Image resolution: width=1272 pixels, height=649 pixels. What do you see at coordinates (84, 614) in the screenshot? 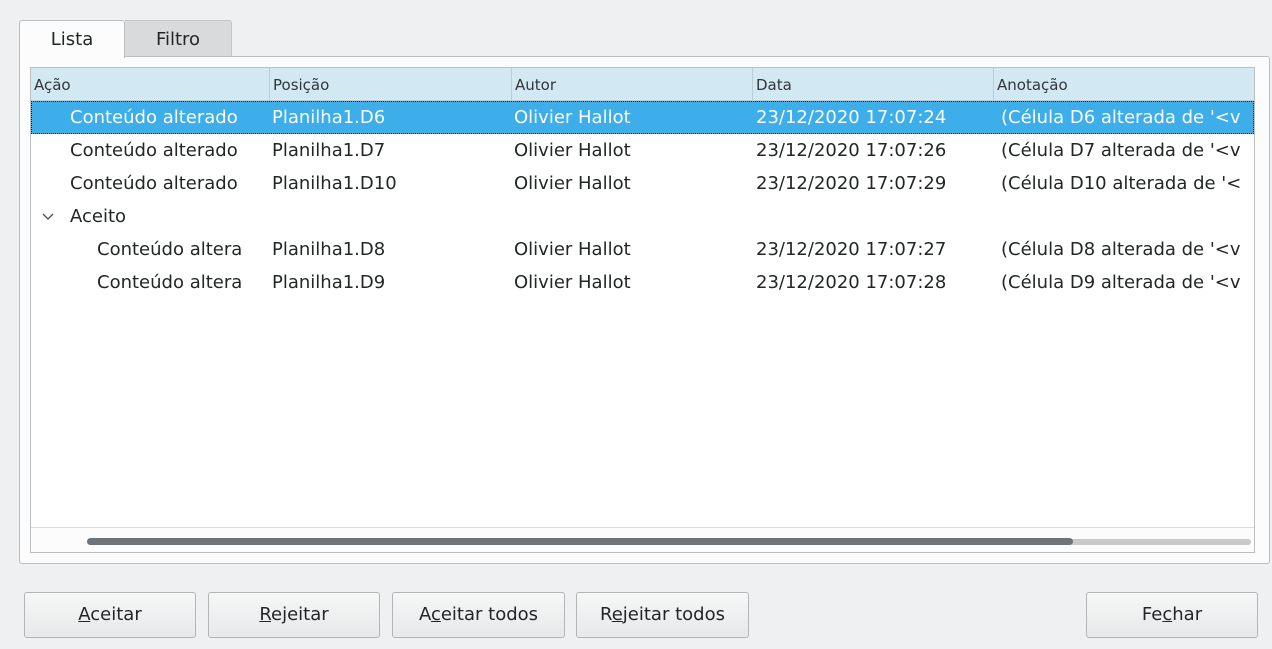
I see `accept-mnemonic: A` at bounding box center [84, 614].